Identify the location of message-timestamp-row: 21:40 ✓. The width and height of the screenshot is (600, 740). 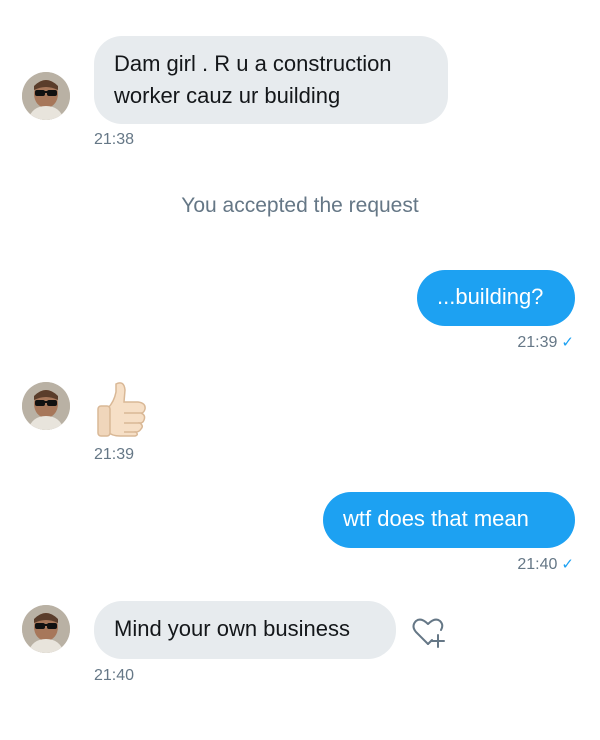
(507, 565).